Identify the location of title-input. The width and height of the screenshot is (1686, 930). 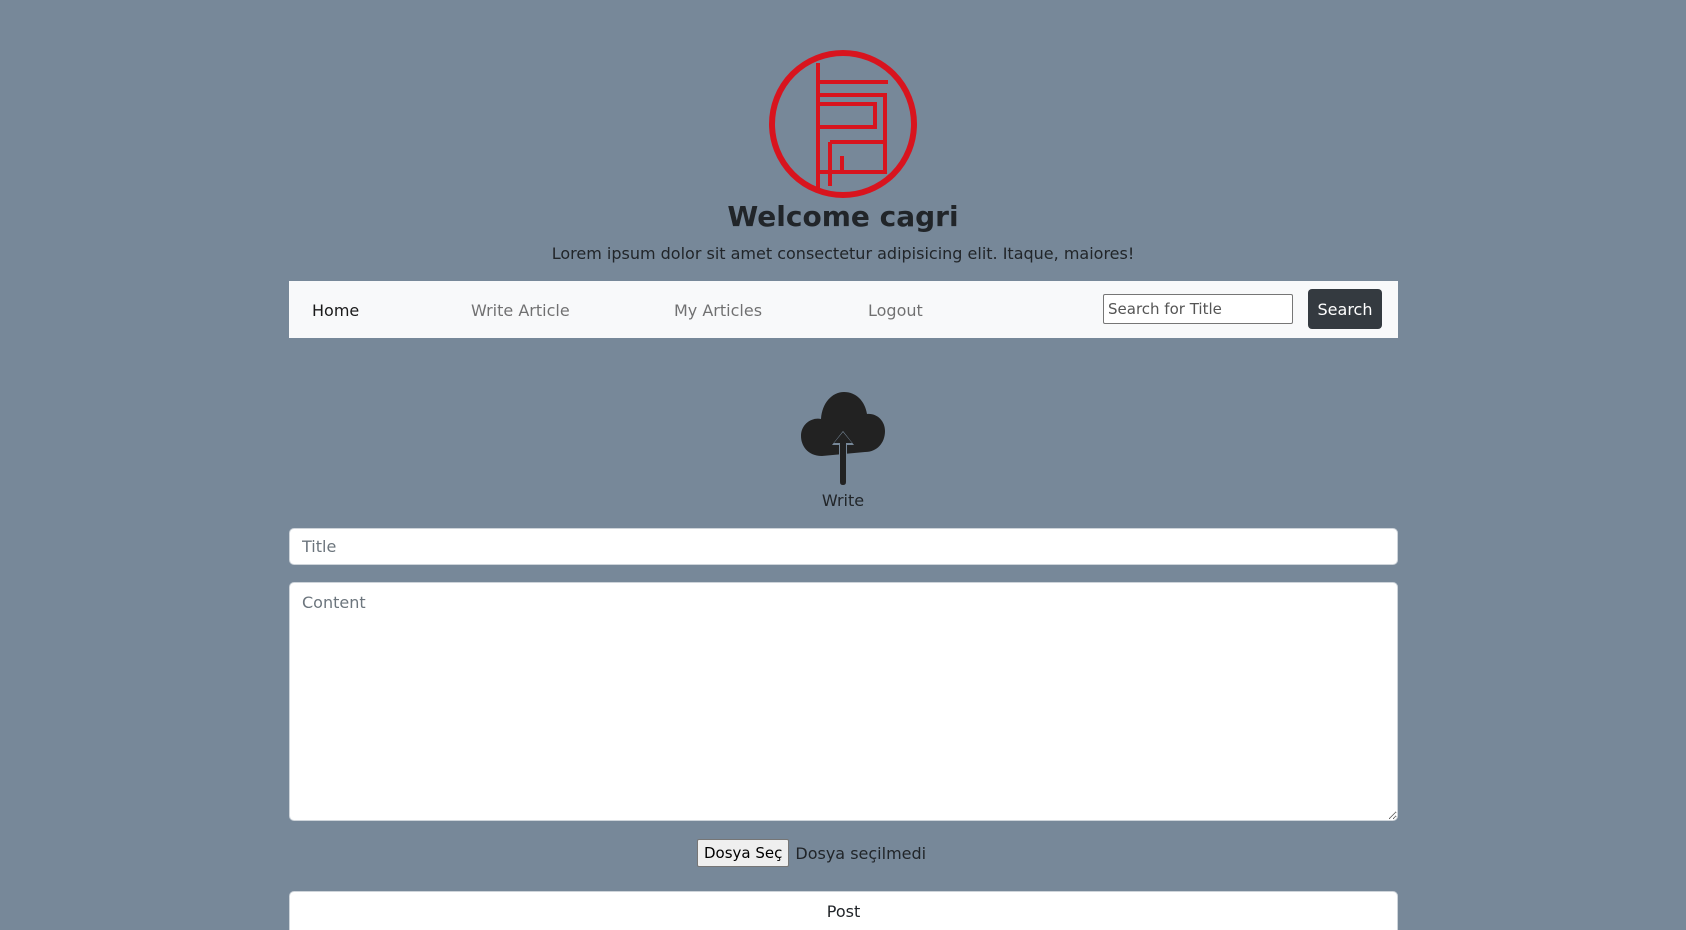
(843, 546).